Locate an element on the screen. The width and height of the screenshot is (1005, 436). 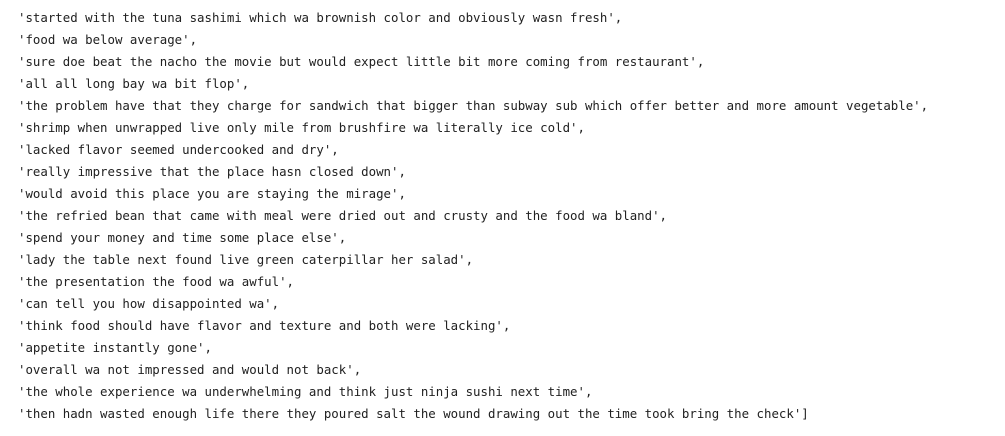
output-line: 'the presentation the food wa awful', is located at coordinates (156, 281).